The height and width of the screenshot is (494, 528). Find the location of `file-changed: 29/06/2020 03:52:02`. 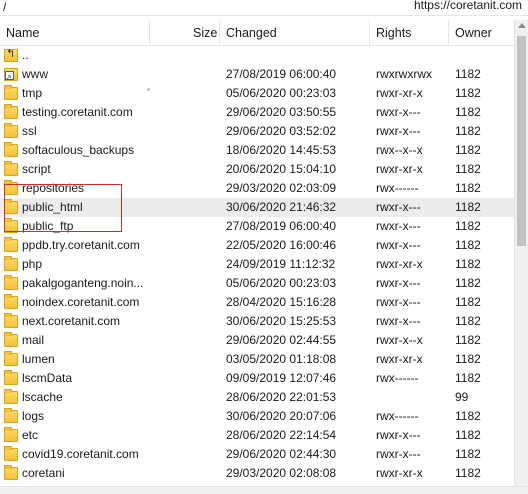

file-changed: 29/06/2020 03:52:02 is located at coordinates (281, 131).